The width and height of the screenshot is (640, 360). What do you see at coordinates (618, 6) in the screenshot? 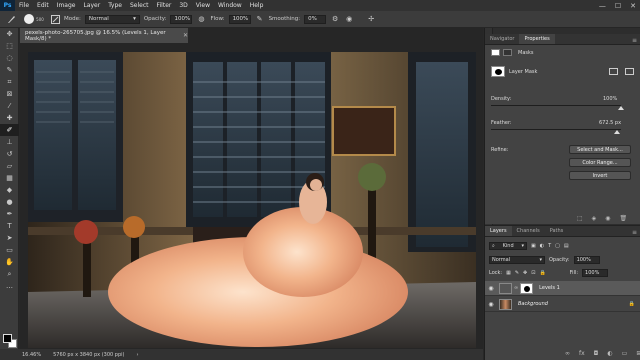
I see `maximize-icon: ☐` at bounding box center [618, 6].